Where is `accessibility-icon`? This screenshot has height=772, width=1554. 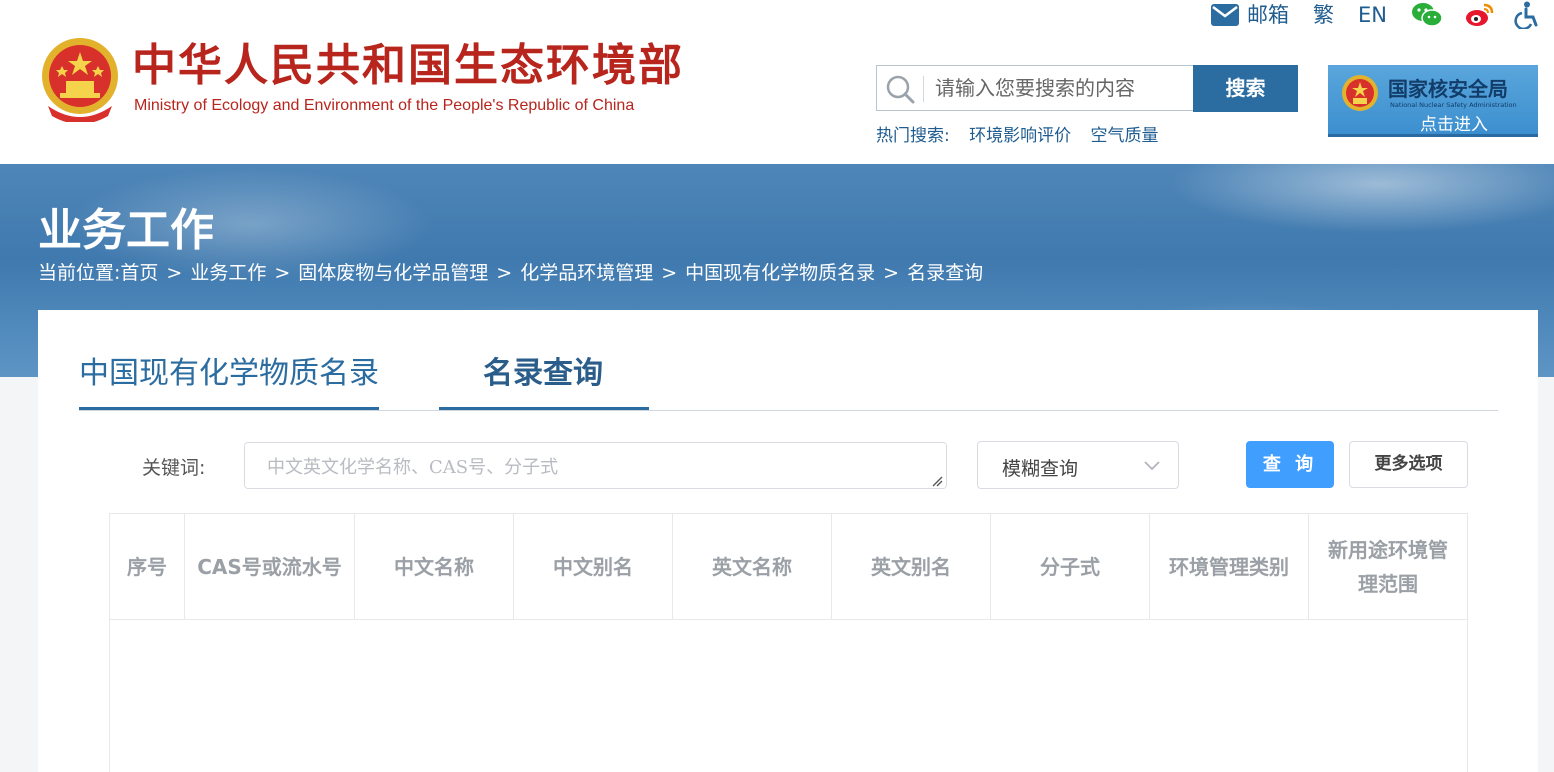 accessibility-icon is located at coordinates (1526, 15).